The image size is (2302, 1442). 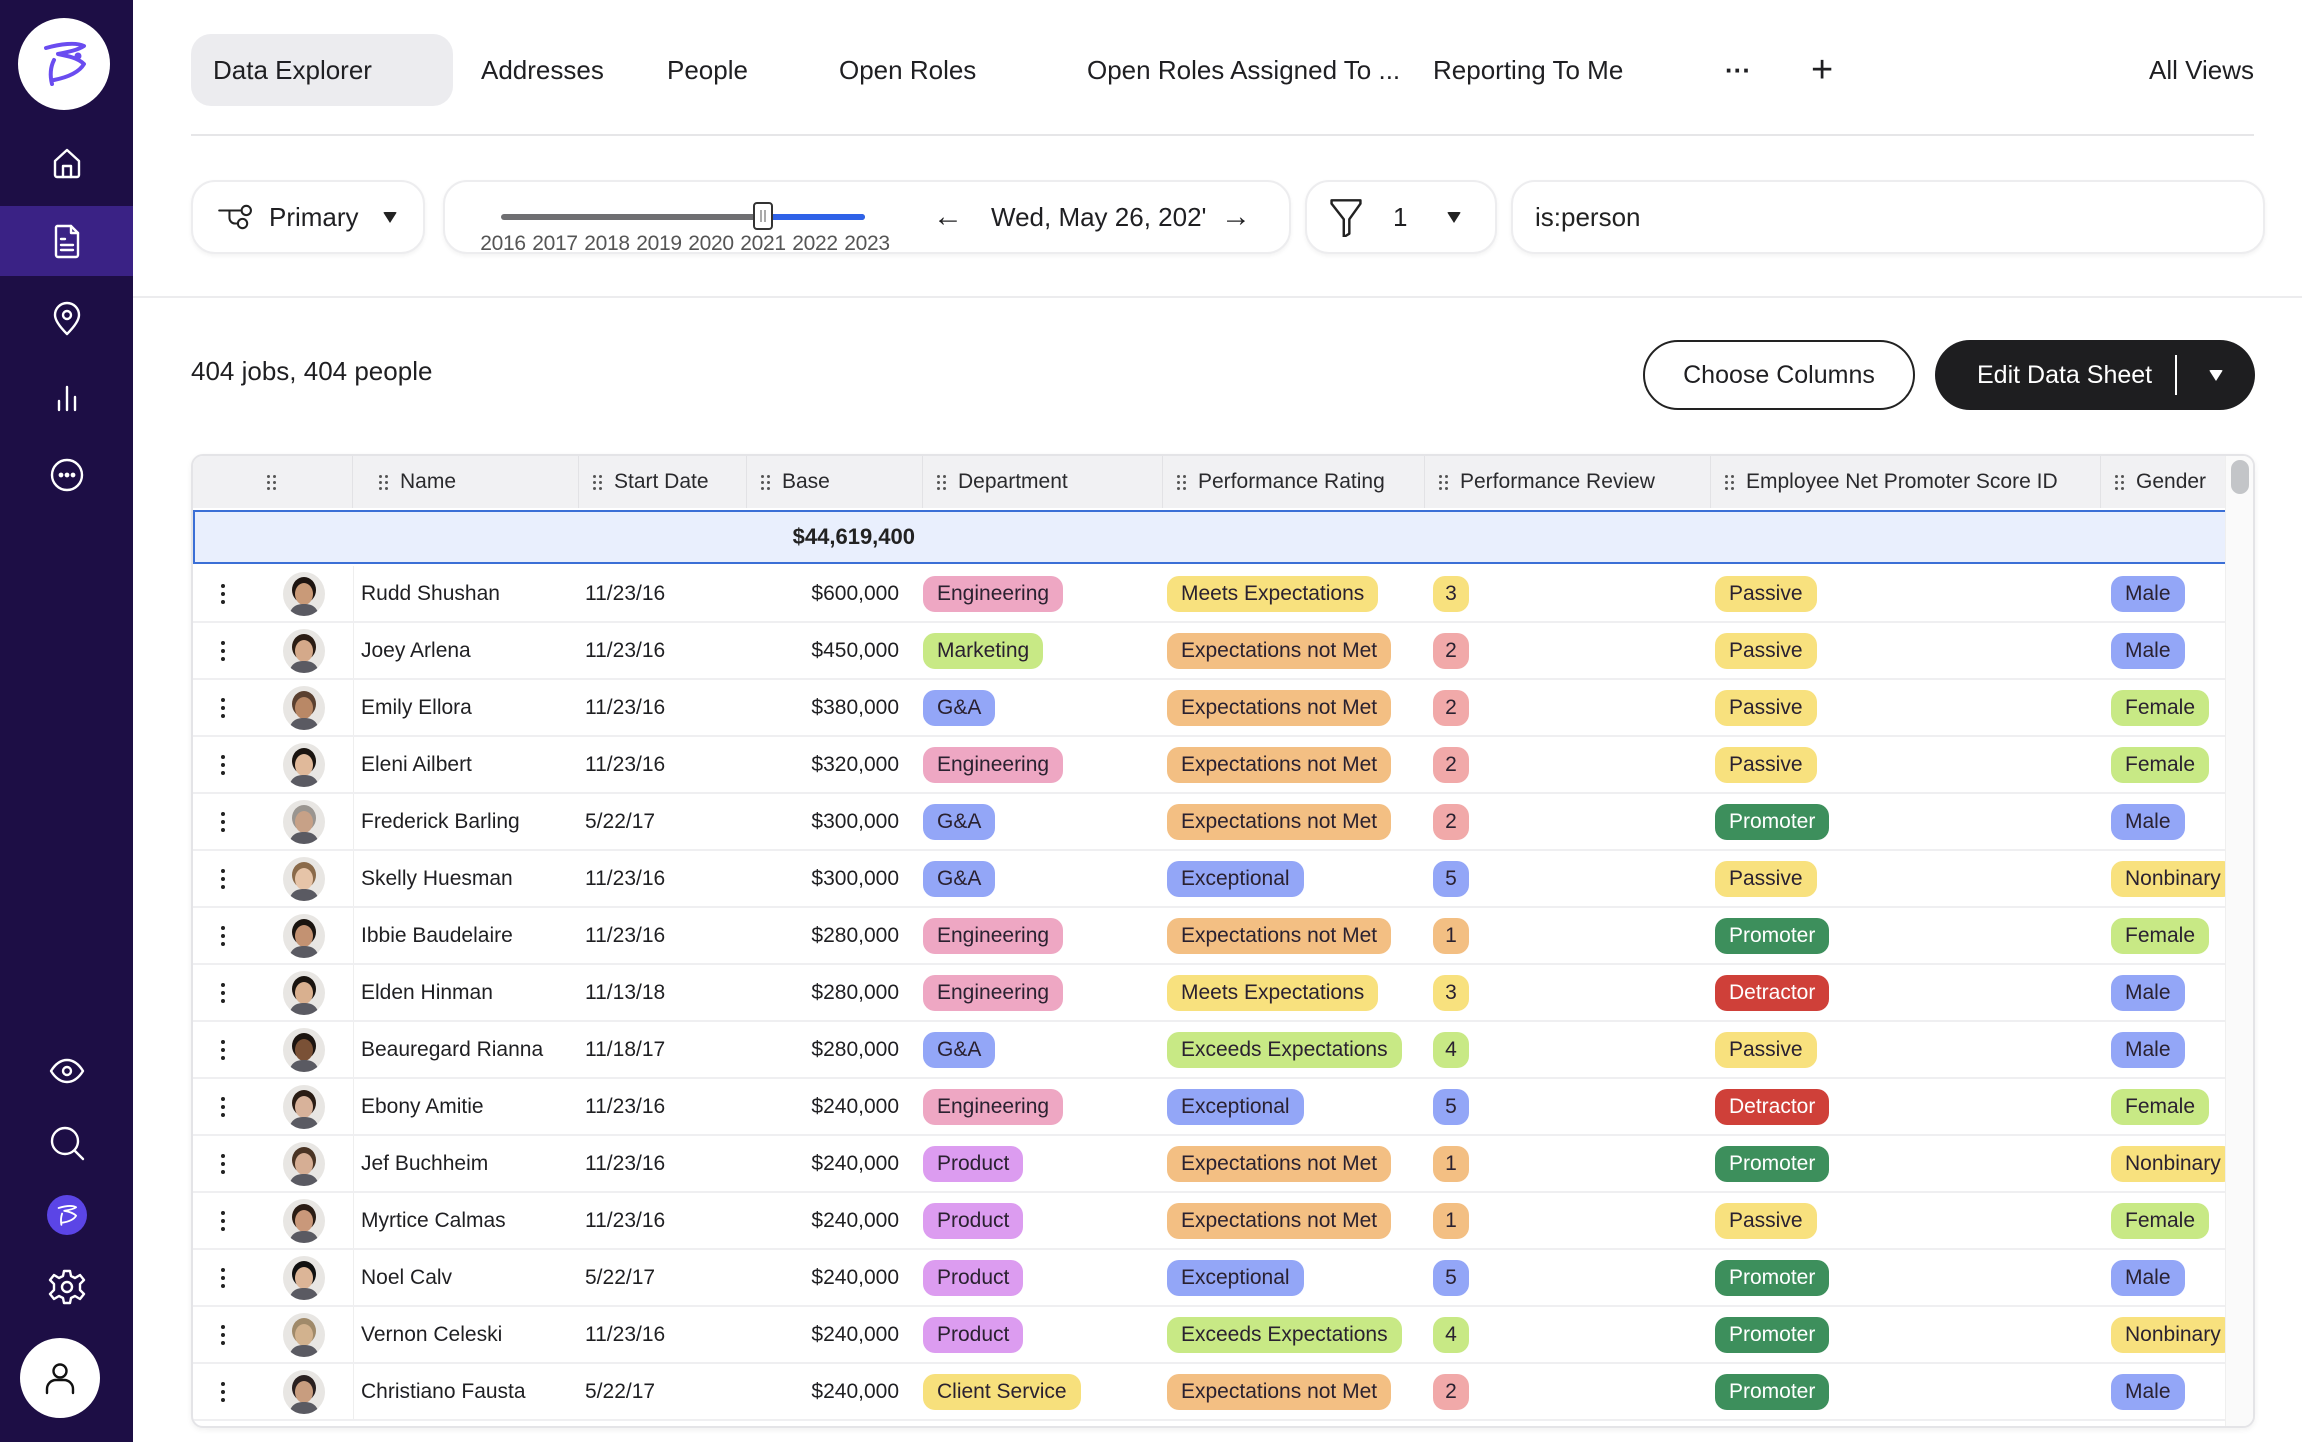 What do you see at coordinates (322, 70) in the screenshot?
I see `tab-data-explorer: Data Explorer` at bounding box center [322, 70].